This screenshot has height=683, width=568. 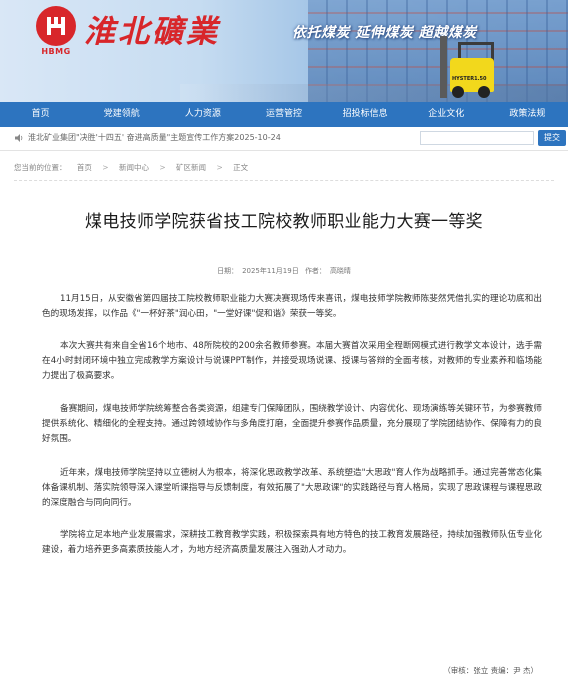 I want to click on main-nav: 首页 党建领航 人力资源 运营管控 招投标信息 企业文化 政策法规, so click(x=284, y=114).